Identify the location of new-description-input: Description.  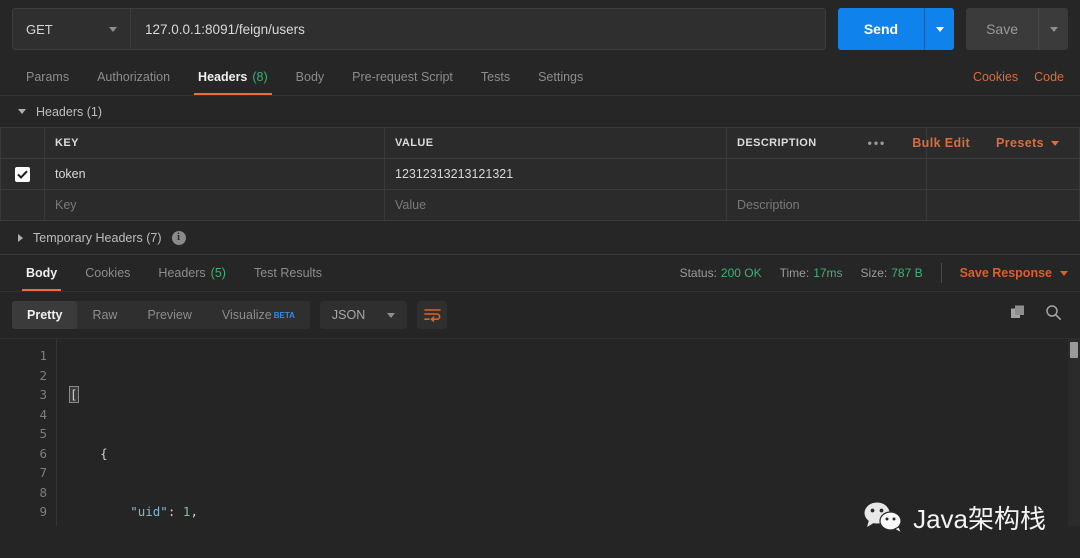
(826, 205).